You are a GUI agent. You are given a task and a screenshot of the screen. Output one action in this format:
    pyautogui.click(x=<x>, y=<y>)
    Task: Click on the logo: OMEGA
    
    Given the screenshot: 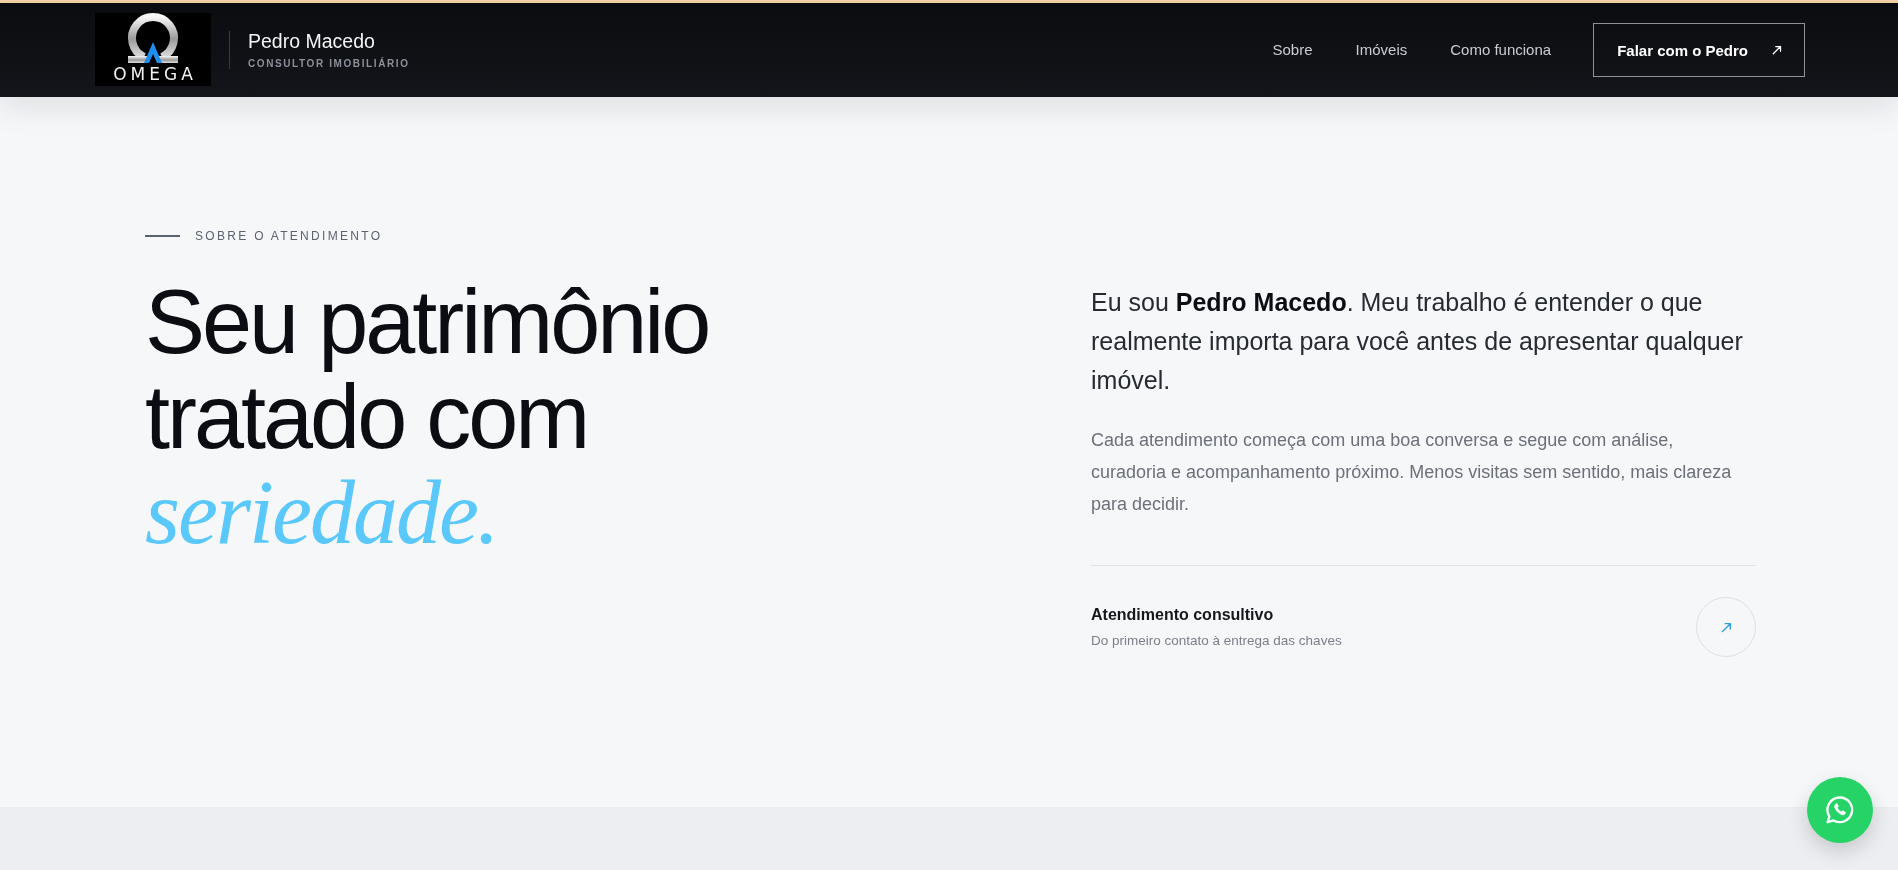 What is the action you would take?
    pyautogui.click(x=153, y=49)
    